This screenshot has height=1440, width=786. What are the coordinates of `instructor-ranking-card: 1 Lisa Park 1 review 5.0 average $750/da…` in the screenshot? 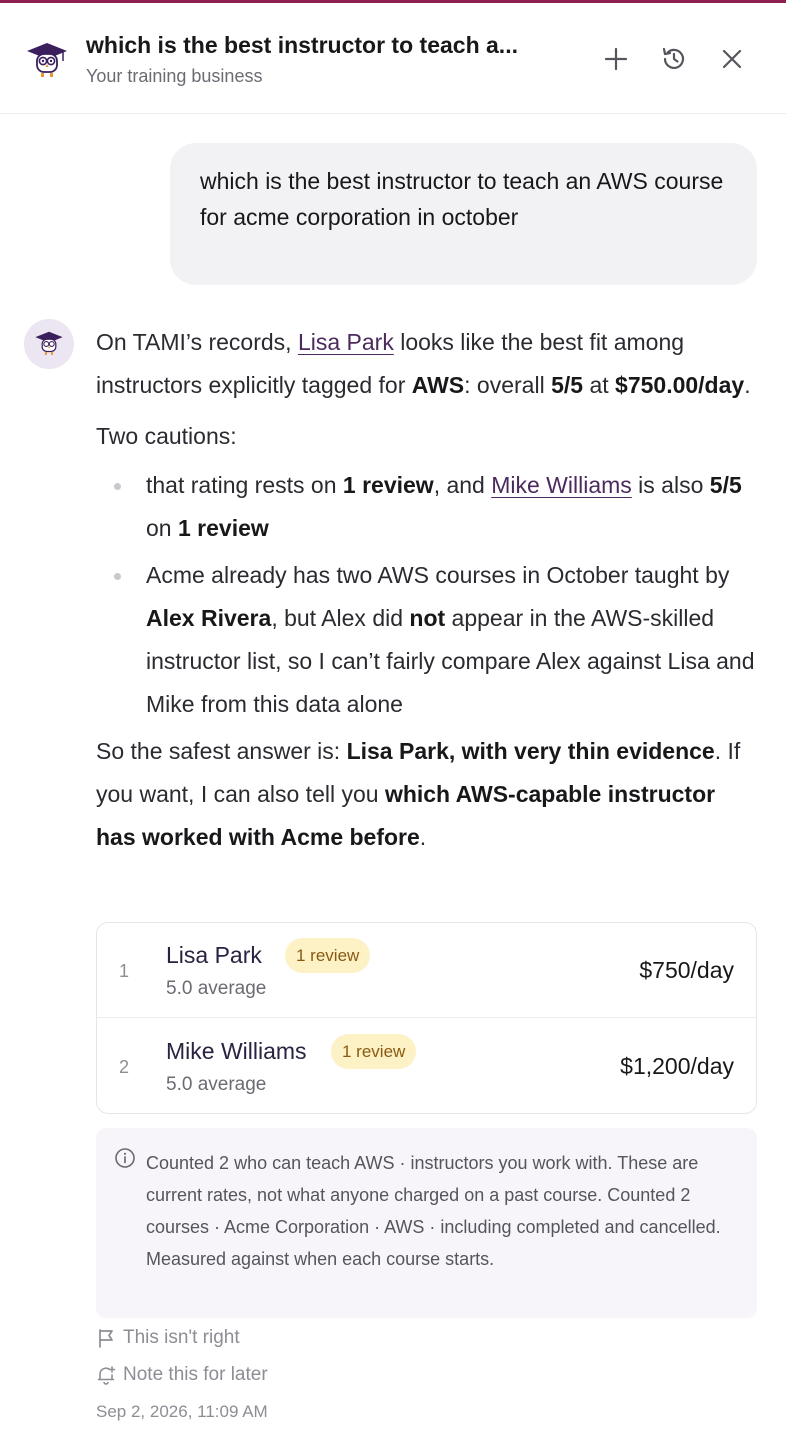 It's located at (426, 1018).